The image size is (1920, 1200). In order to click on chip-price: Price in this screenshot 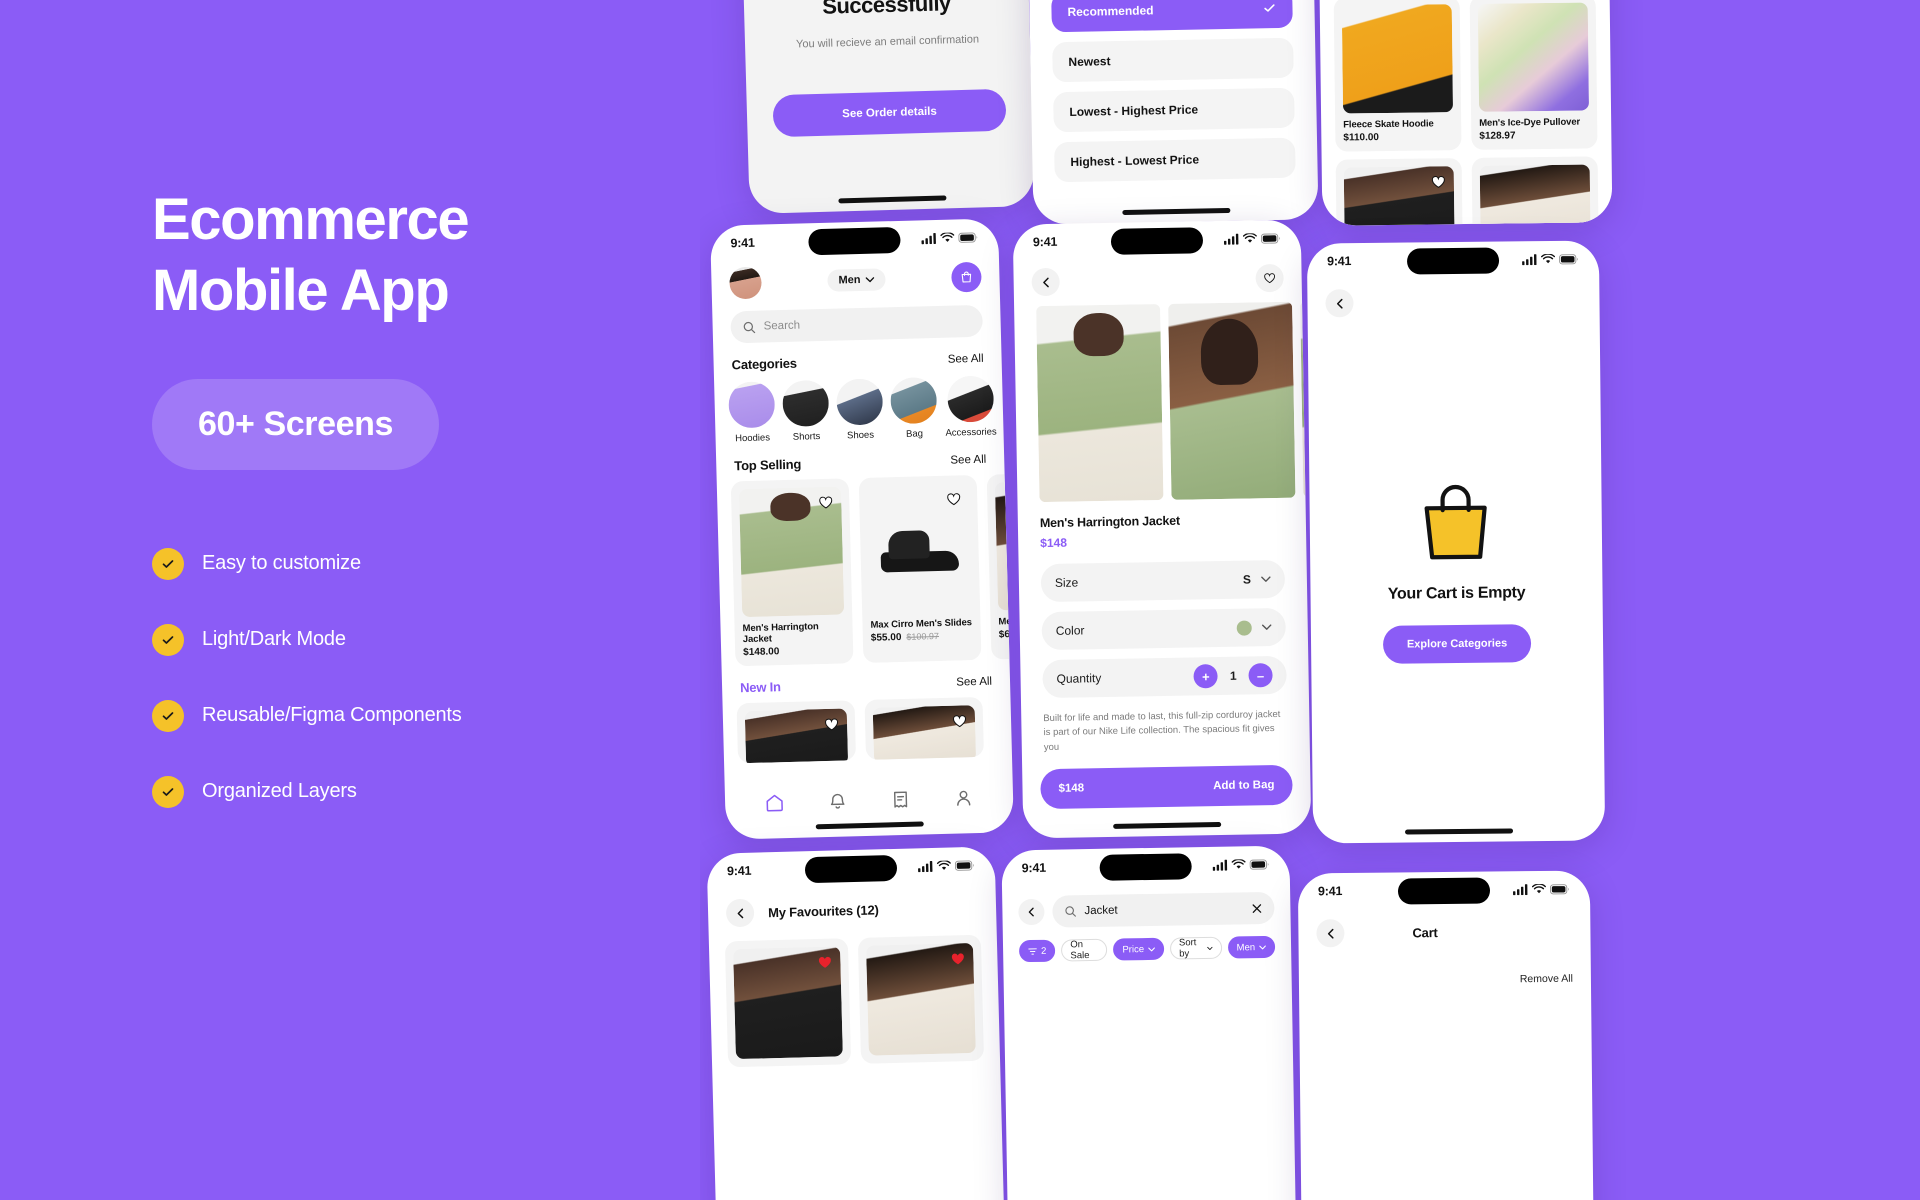, I will do `click(1139, 949)`.